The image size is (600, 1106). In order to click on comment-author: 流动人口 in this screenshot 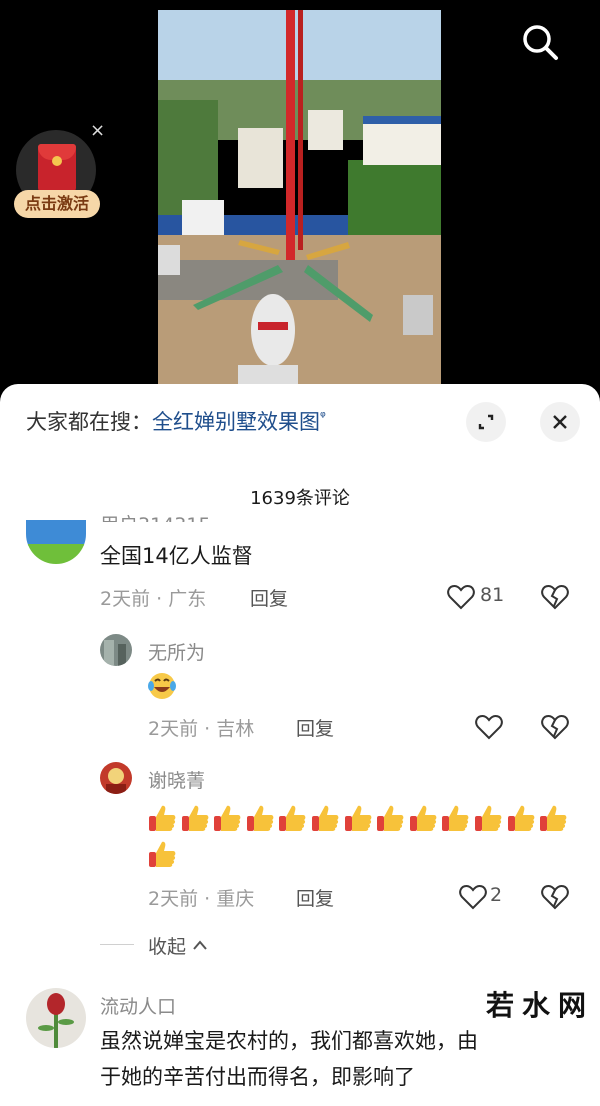, I will do `click(138, 1005)`.